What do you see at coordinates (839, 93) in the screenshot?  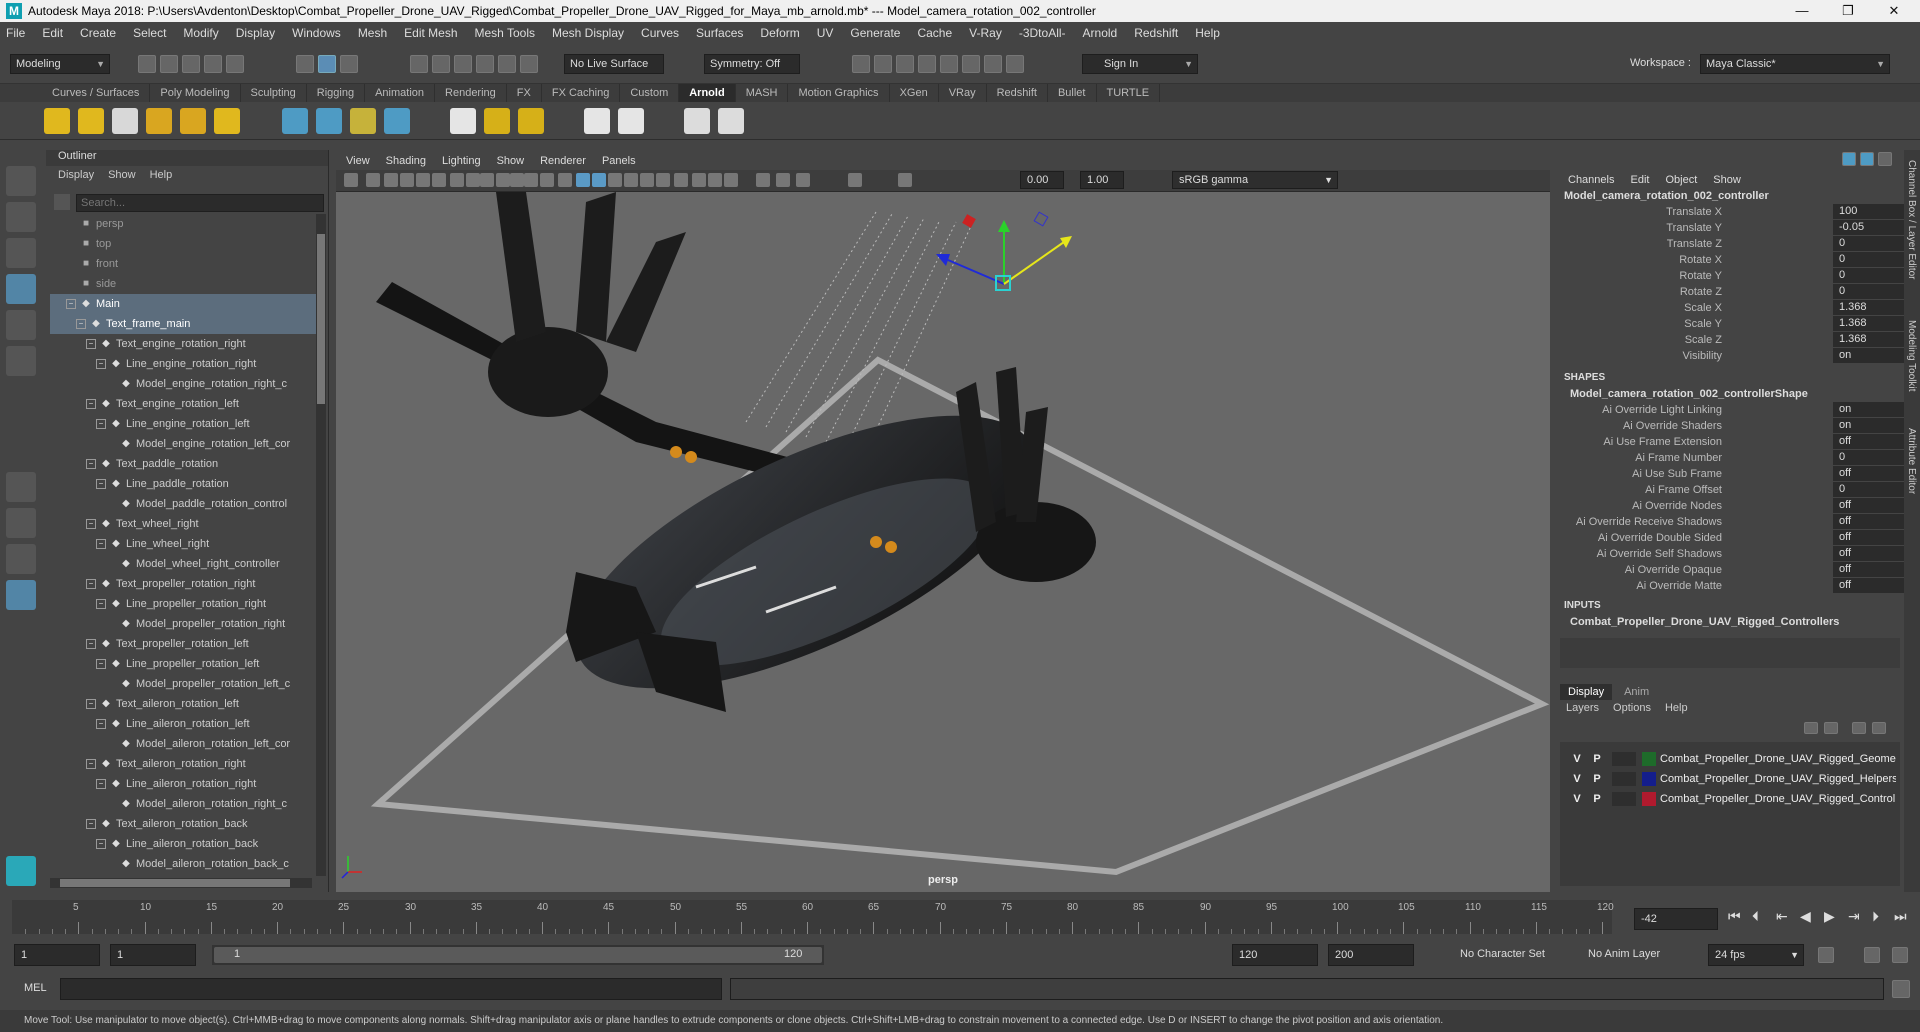 I see `shelf-tab-motion-graphics: Motion Graphics` at bounding box center [839, 93].